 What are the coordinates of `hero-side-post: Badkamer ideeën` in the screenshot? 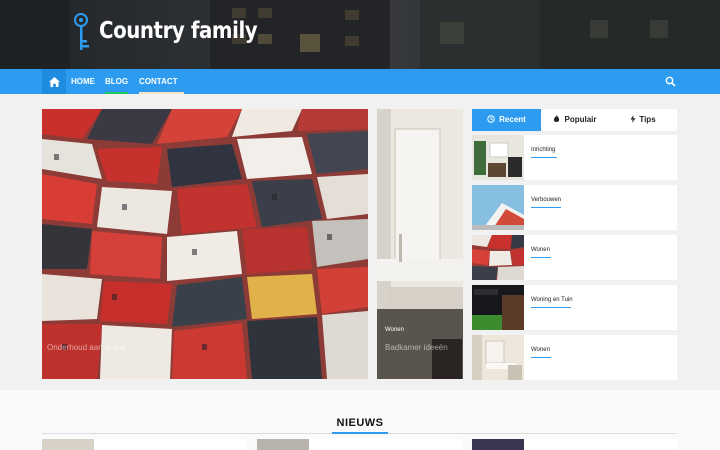 It's located at (420, 244).